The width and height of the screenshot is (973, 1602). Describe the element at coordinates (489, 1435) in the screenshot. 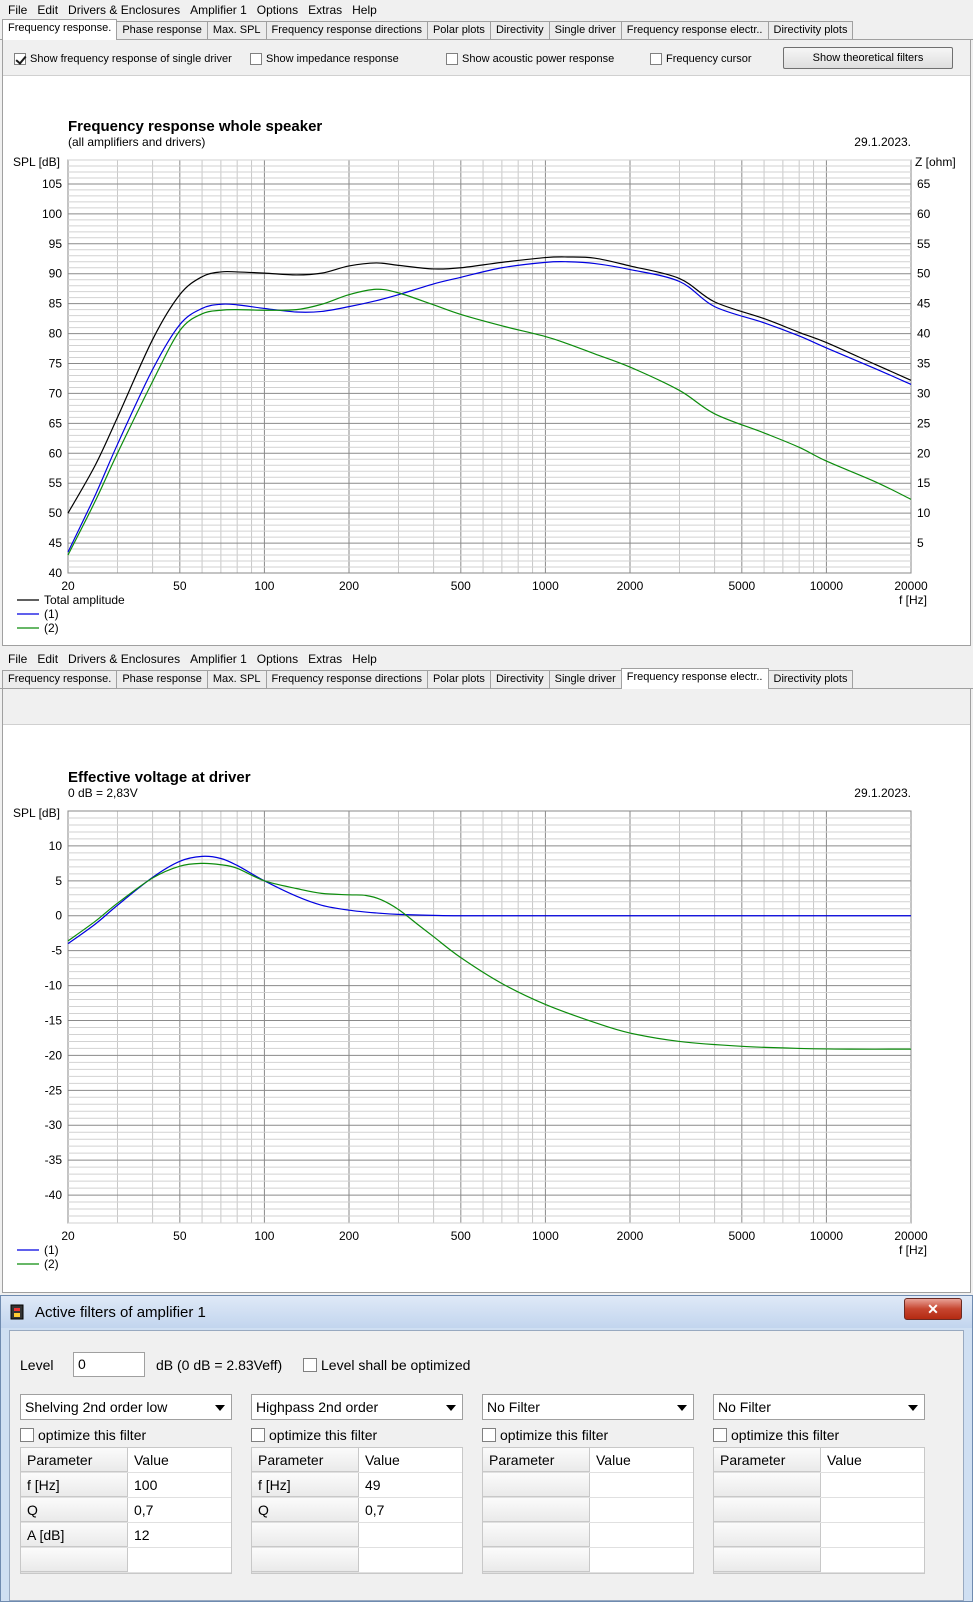

I see `checkbox-icon` at that location.